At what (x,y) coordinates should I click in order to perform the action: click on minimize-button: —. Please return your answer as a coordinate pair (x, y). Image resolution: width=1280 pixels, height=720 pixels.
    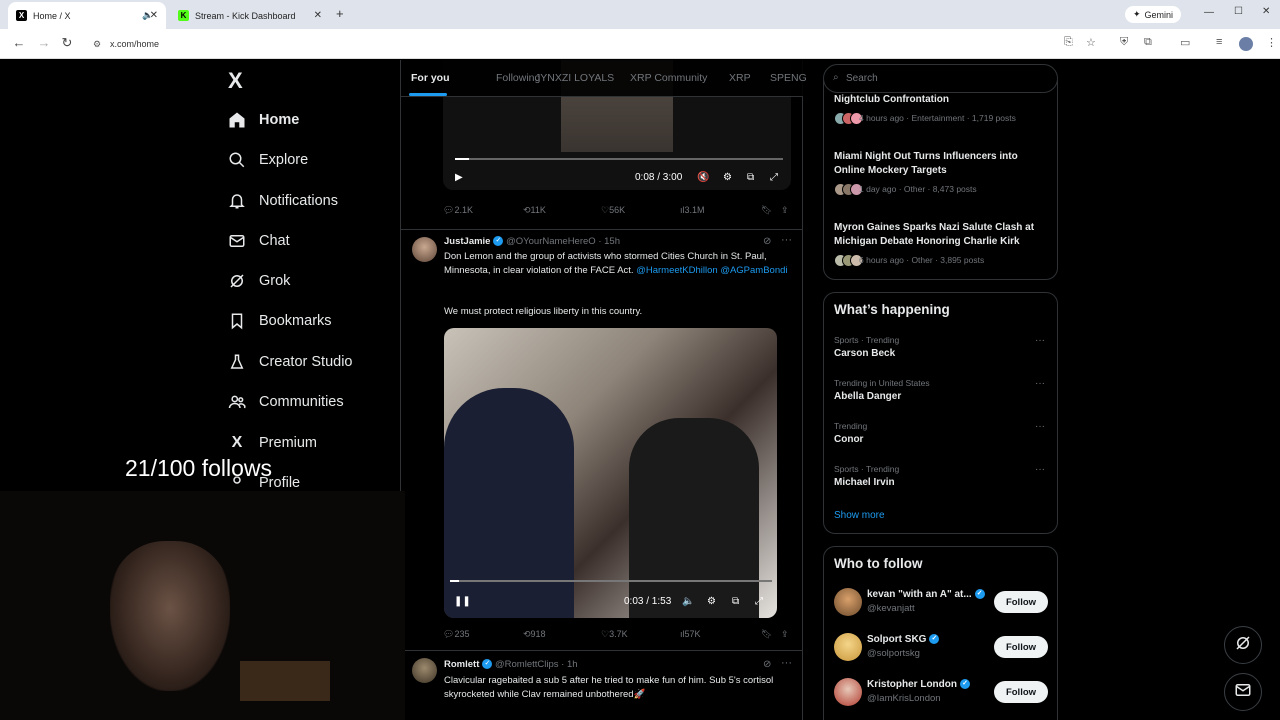
    Looking at the image, I should click on (1209, 12).